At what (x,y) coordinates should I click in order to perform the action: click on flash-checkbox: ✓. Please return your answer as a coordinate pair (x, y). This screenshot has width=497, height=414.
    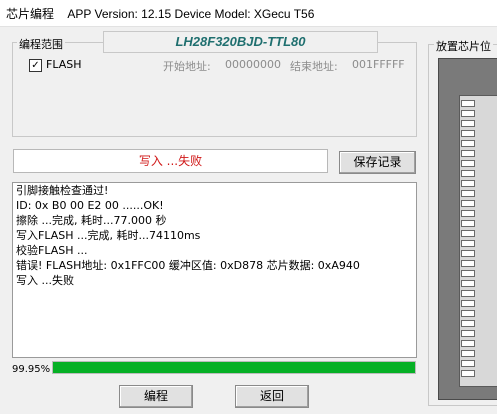
    Looking at the image, I should click on (35, 65).